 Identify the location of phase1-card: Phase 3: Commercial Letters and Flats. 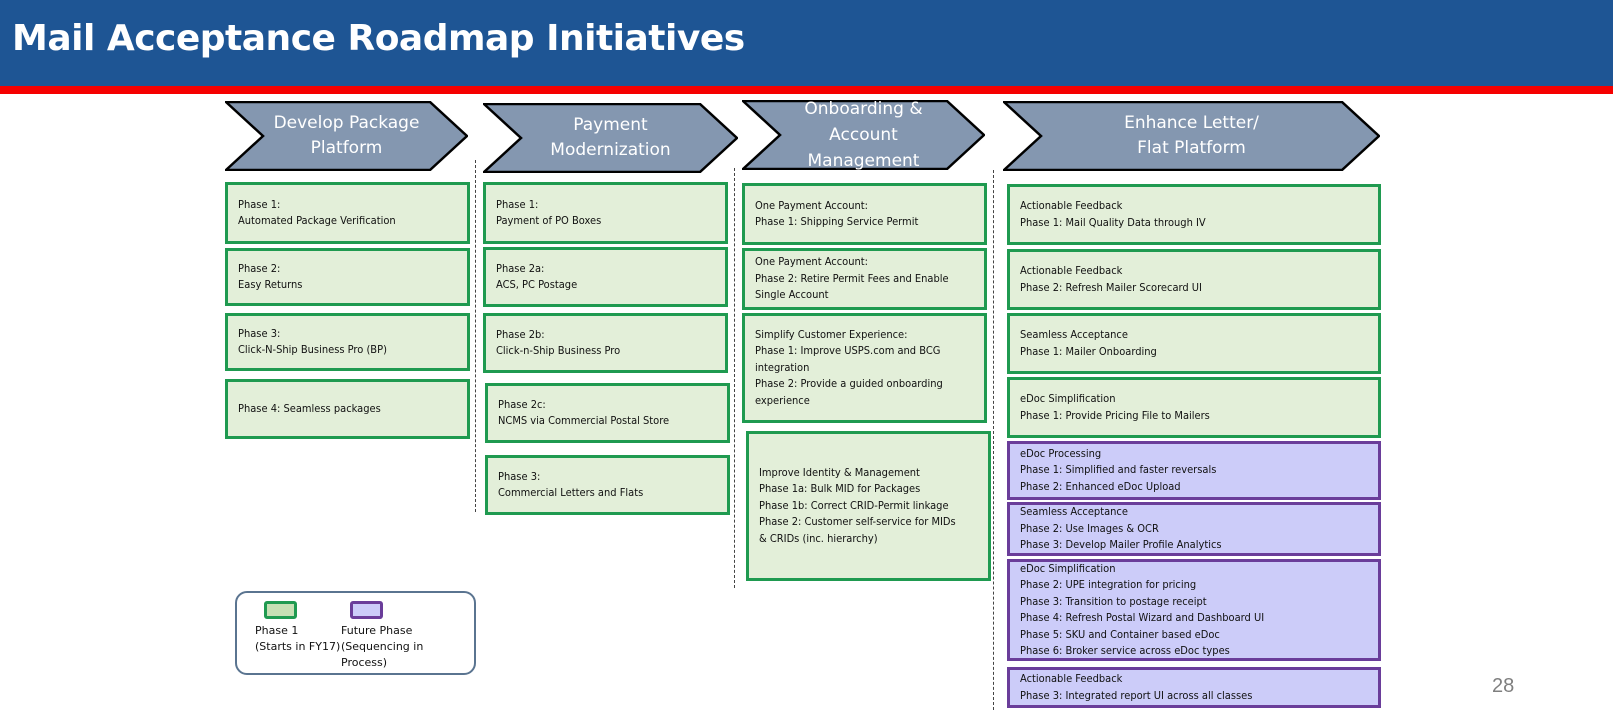
(607, 485).